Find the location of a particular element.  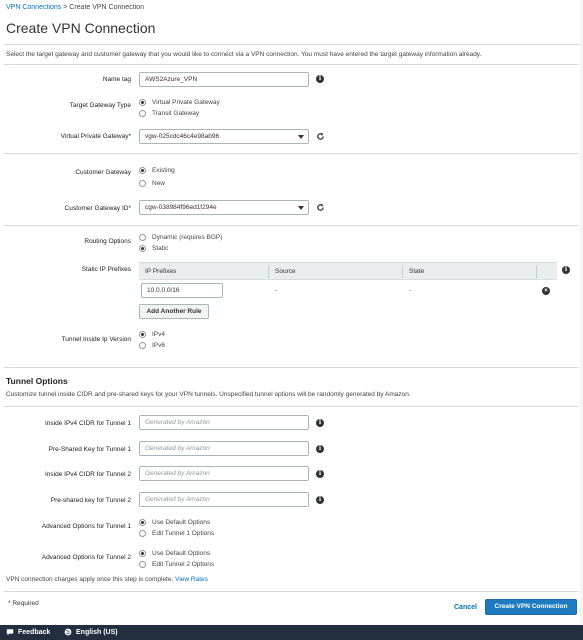

advanced-options-tunnel-1-label: Advanced Options for Tunnel 1 is located at coordinates (86, 526).